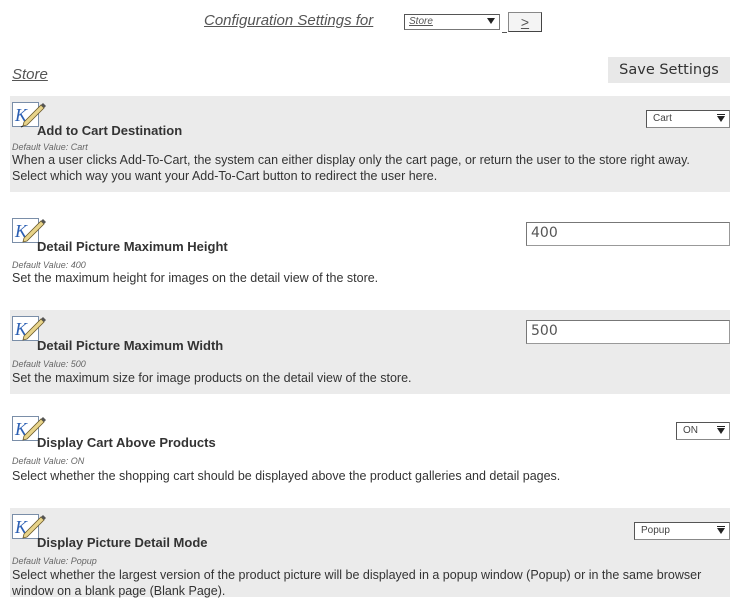 The image size is (730, 599). What do you see at coordinates (49, 265) in the screenshot?
I see `setting-default: Default Value: 400` at bounding box center [49, 265].